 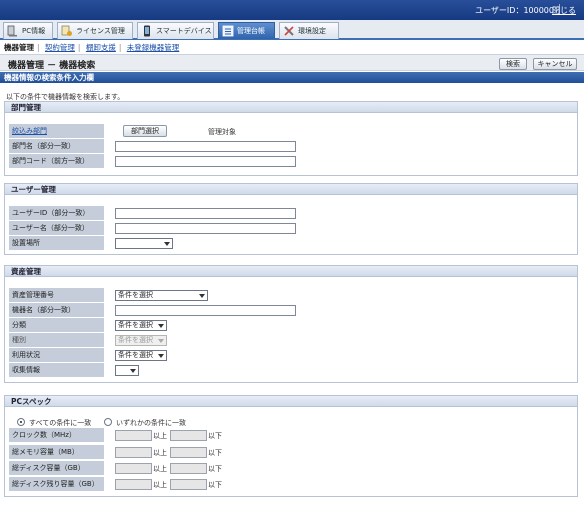 I want to click on asset-number-label: 資産管理番号, so click(x=56, y=295).